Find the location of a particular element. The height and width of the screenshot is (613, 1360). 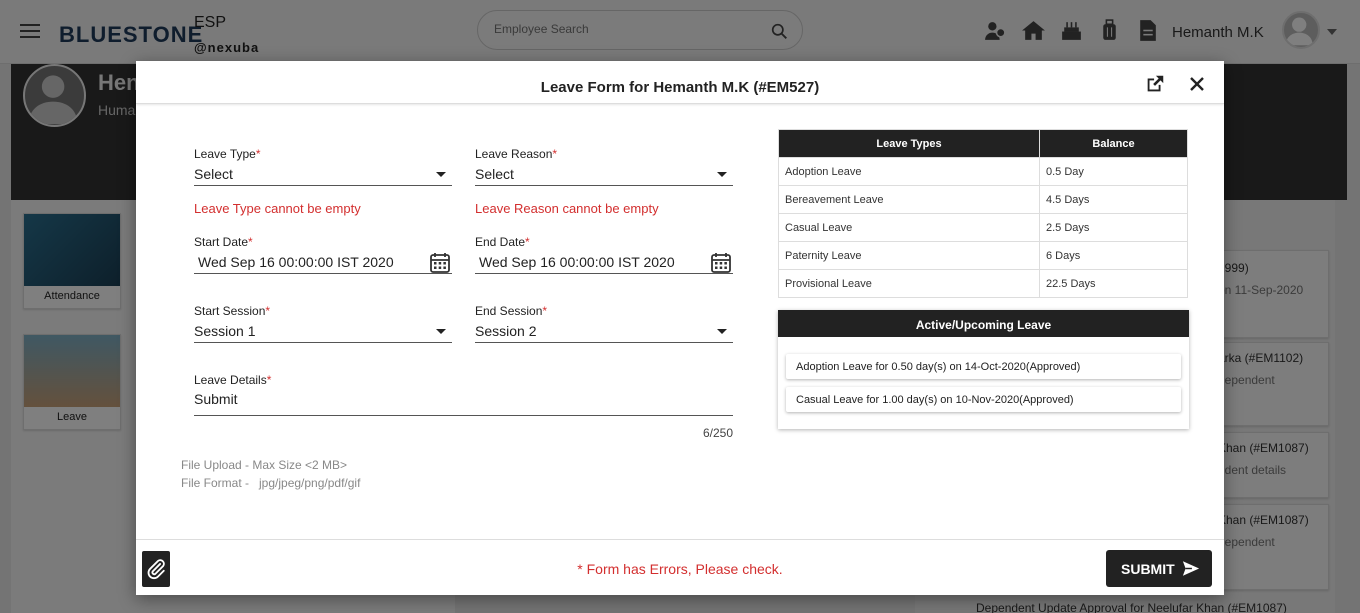

send-icon is located at coordinates (1191, 568).